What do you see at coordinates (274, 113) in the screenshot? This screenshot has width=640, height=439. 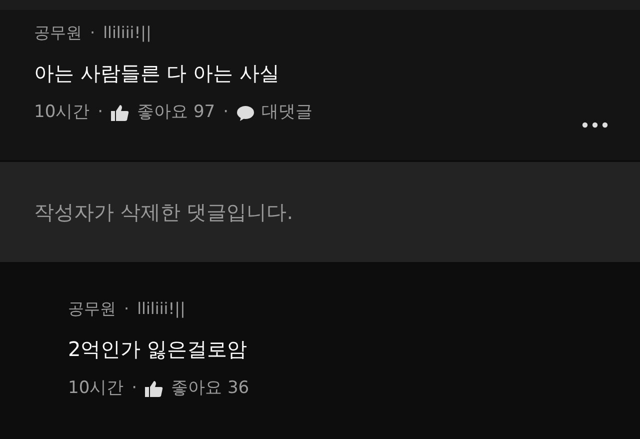 I see `reply-button: 대댓글` at bounding box center [274, 113].